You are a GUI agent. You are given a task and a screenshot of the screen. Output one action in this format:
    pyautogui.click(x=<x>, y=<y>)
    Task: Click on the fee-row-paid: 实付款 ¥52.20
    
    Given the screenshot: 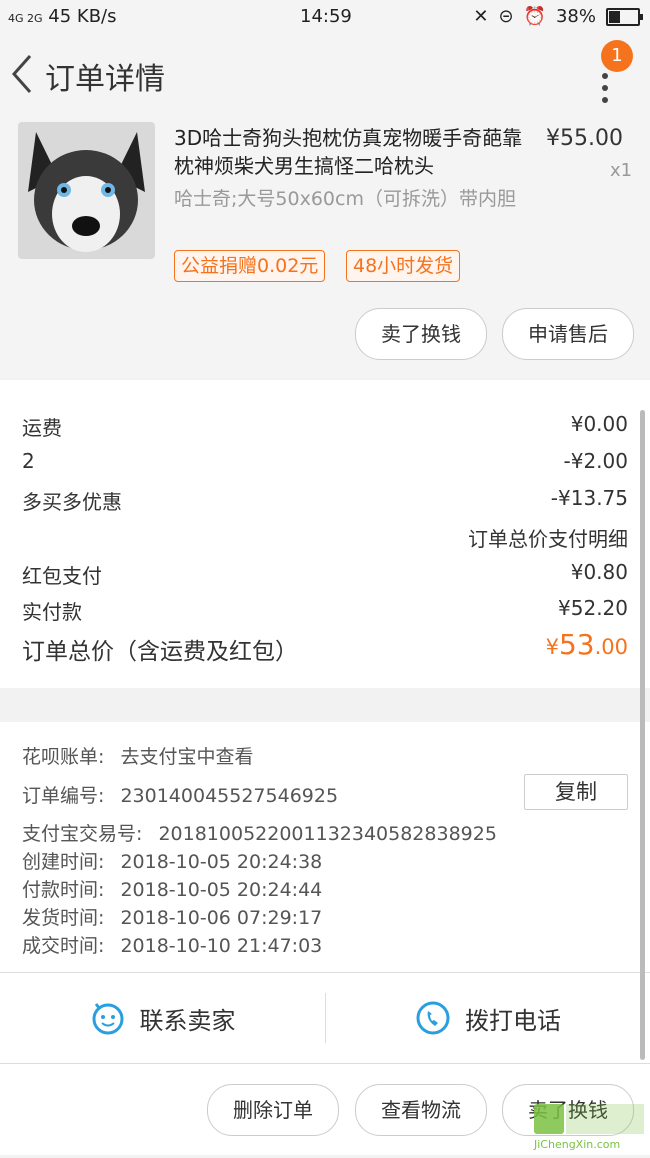 What is the action you would take?
    pyautogui.click(x=325, y=610)
    